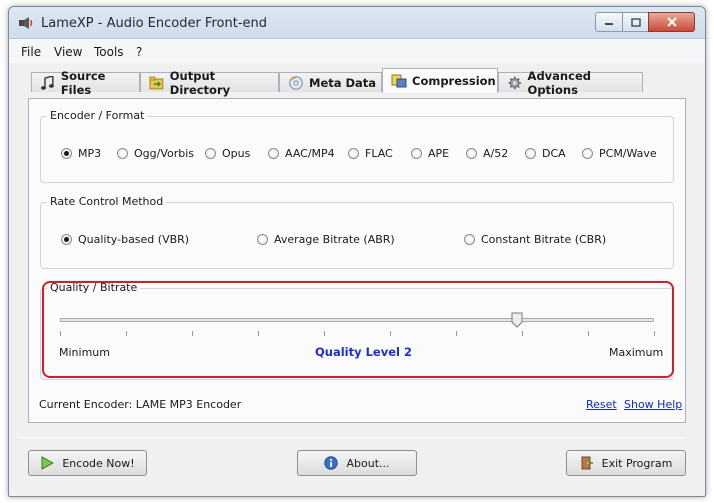 The width and height of the screenshot is (714, 503). I want to click on close-icon, so click(671, 22).